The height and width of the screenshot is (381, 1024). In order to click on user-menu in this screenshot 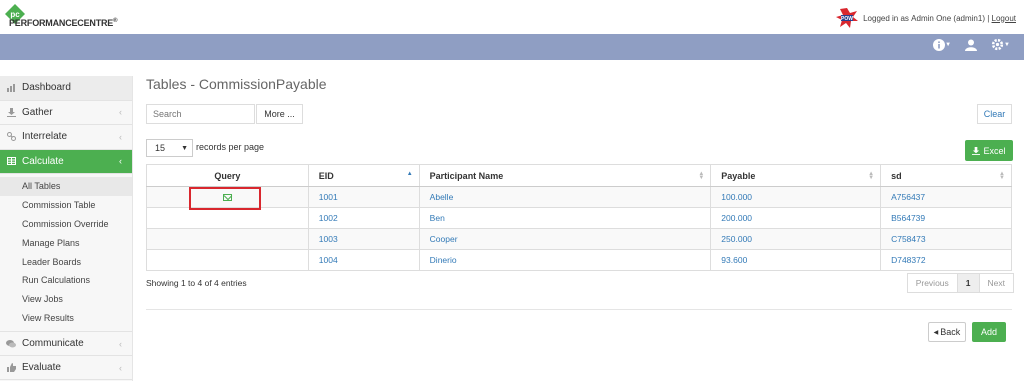, I will do `click(971, 45)`.